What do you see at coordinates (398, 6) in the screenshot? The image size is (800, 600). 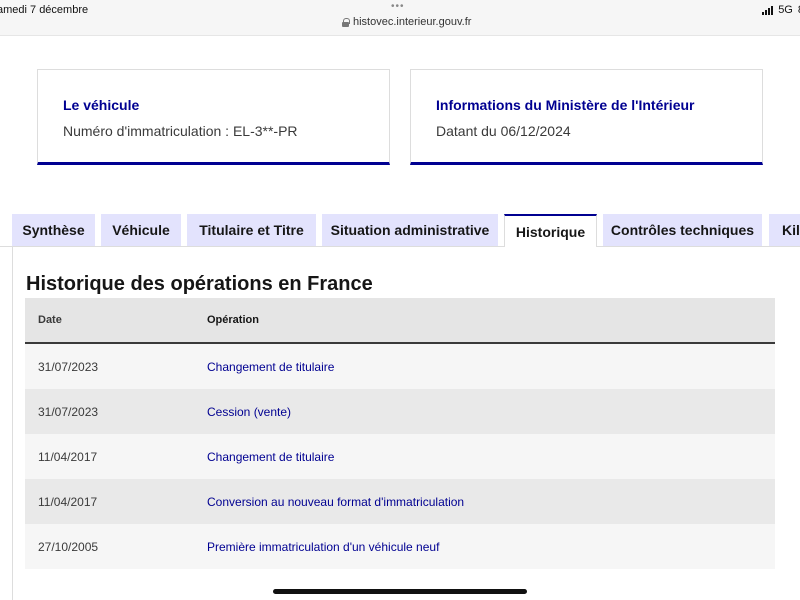 I see `more-dots-icon: •••` at bounding box center [398, 6].